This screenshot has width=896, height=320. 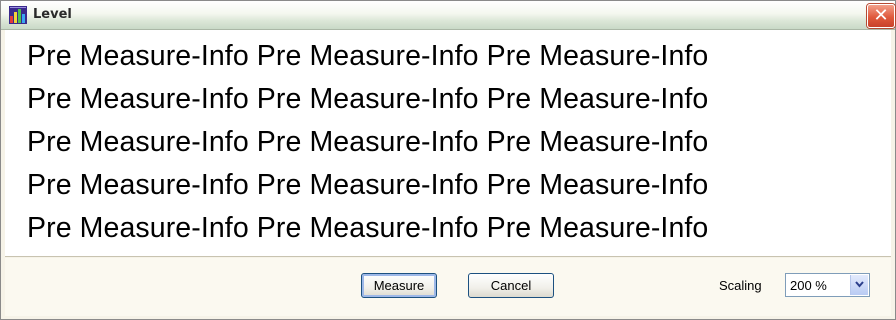 I want to click on level-app-icon, so click(x=18, y=15).